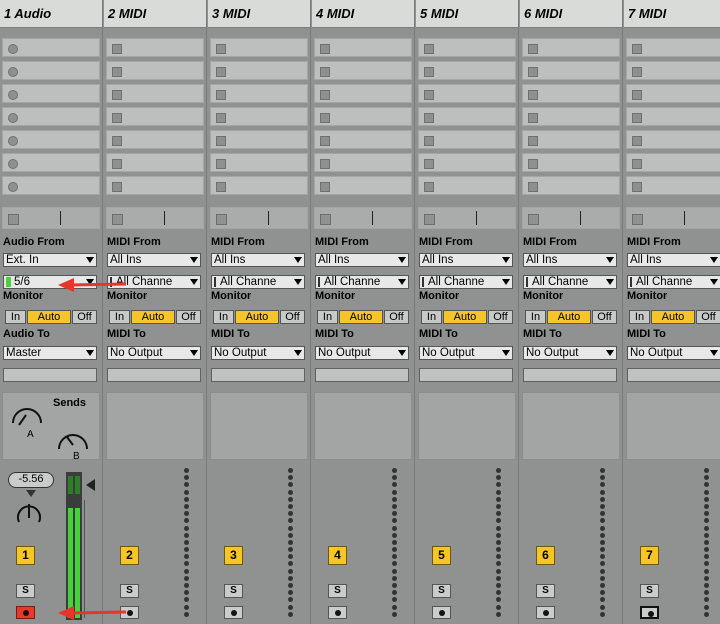 This screenshot has height=624, width=720. Describe the element at coordinates (29, 513) in the screenshot. I see `pan-knob` at that location.